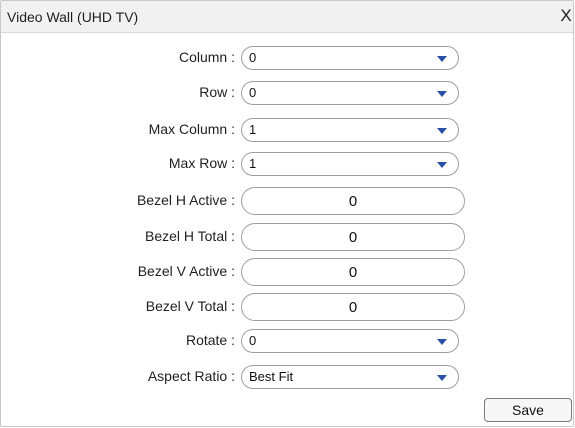 The width and height of the screenshot is (575, 428). I want to click on dialog-titlebar: Video Wall (UHD TV) X, so click(287, 17).